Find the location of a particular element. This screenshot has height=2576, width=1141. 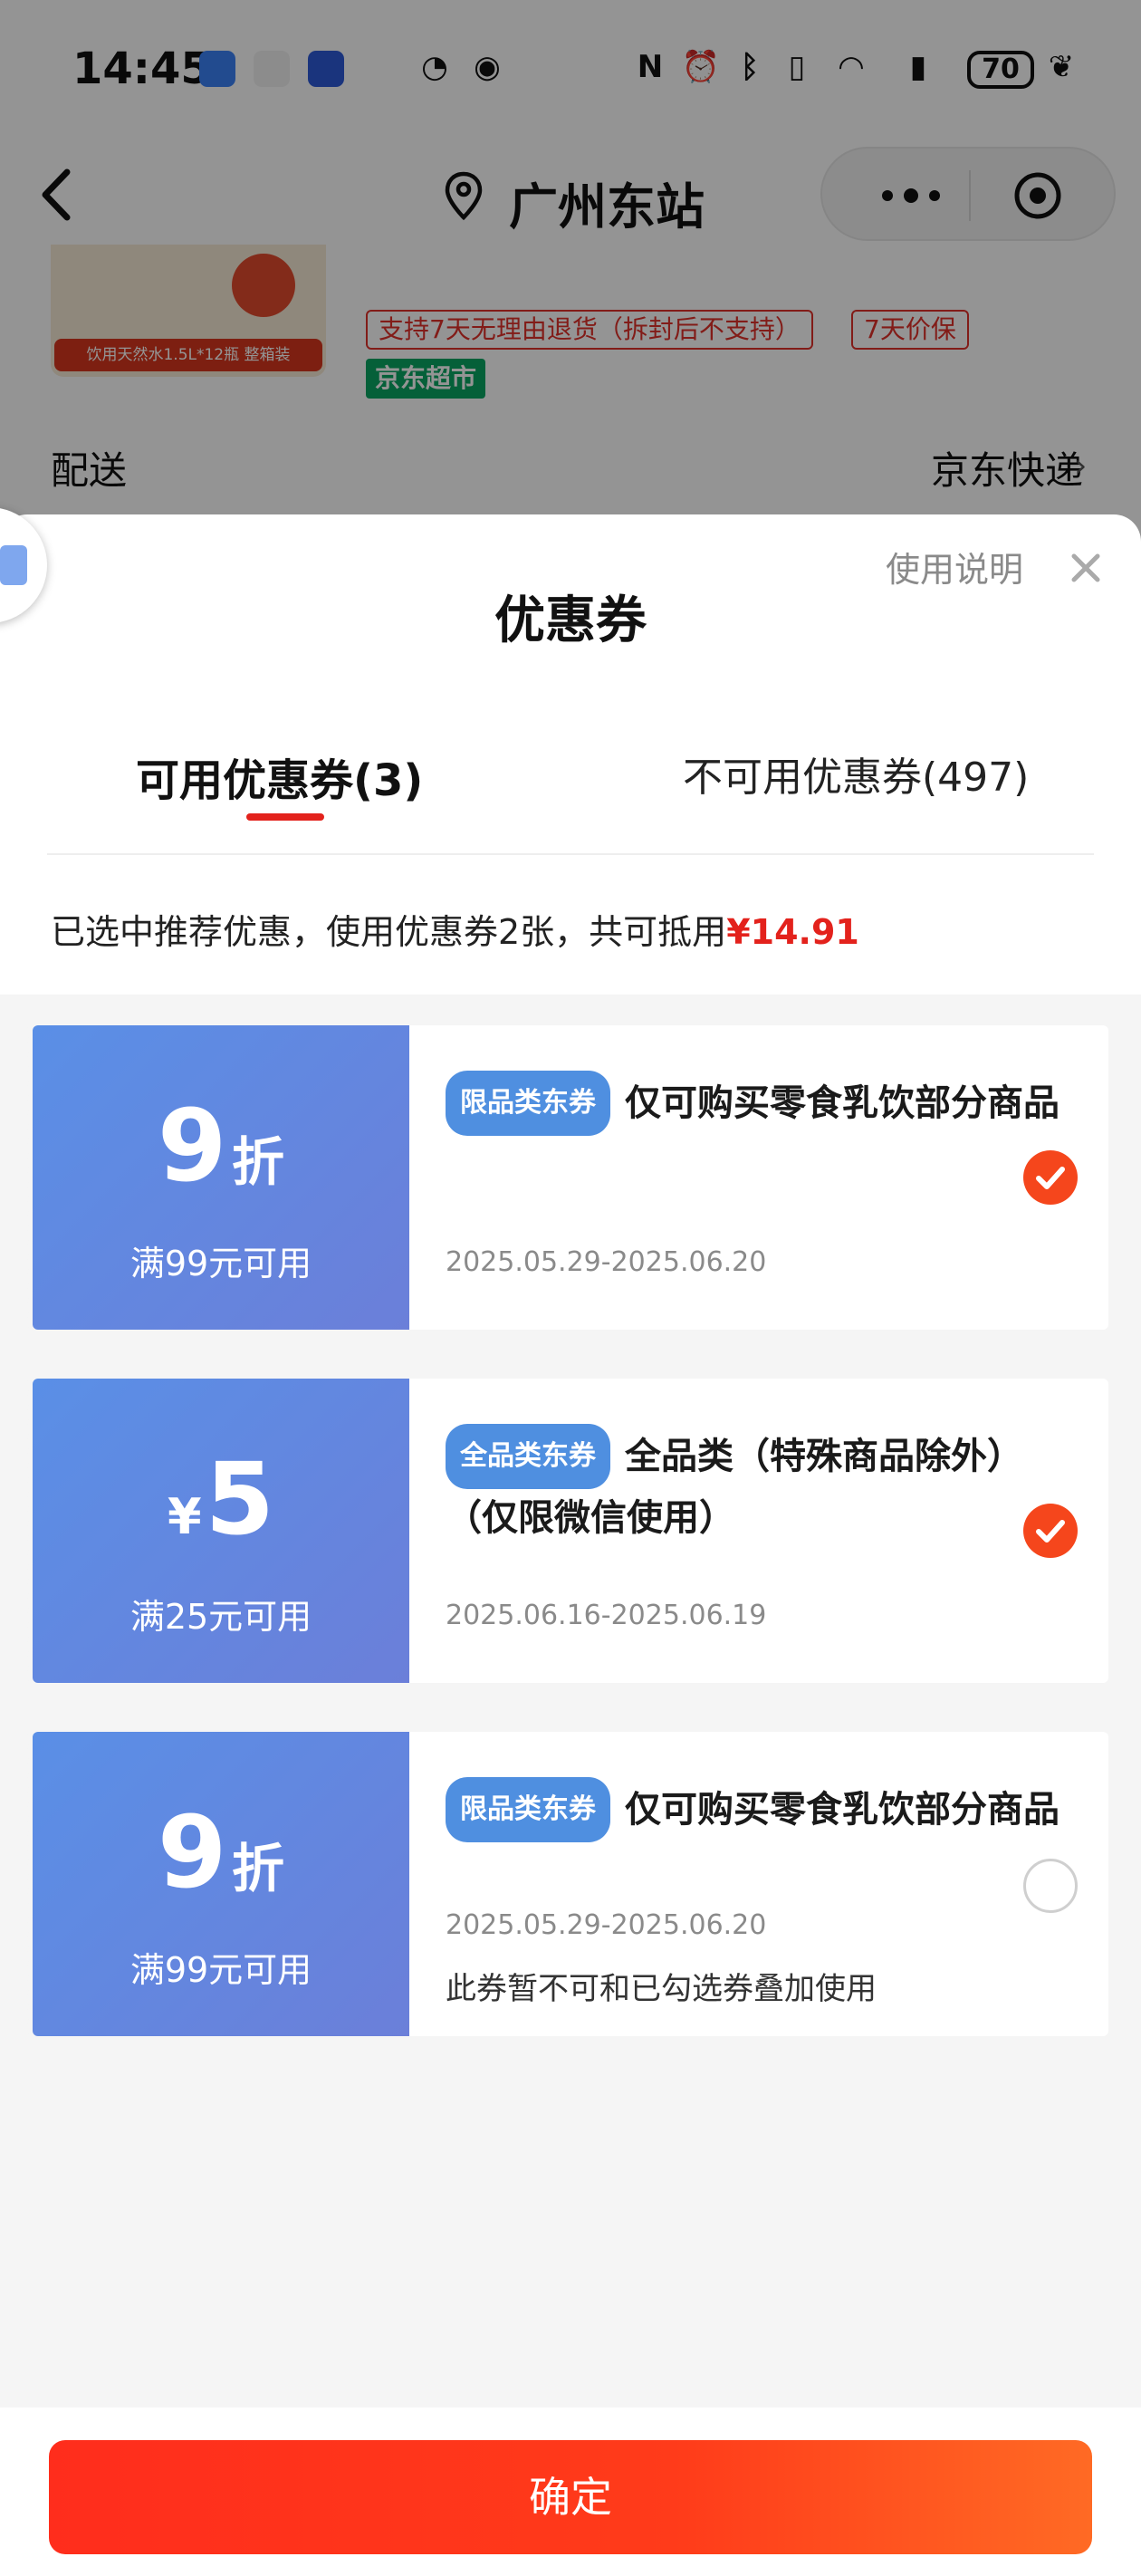

unchecked-radio is located at coordinates (1051, 1886).